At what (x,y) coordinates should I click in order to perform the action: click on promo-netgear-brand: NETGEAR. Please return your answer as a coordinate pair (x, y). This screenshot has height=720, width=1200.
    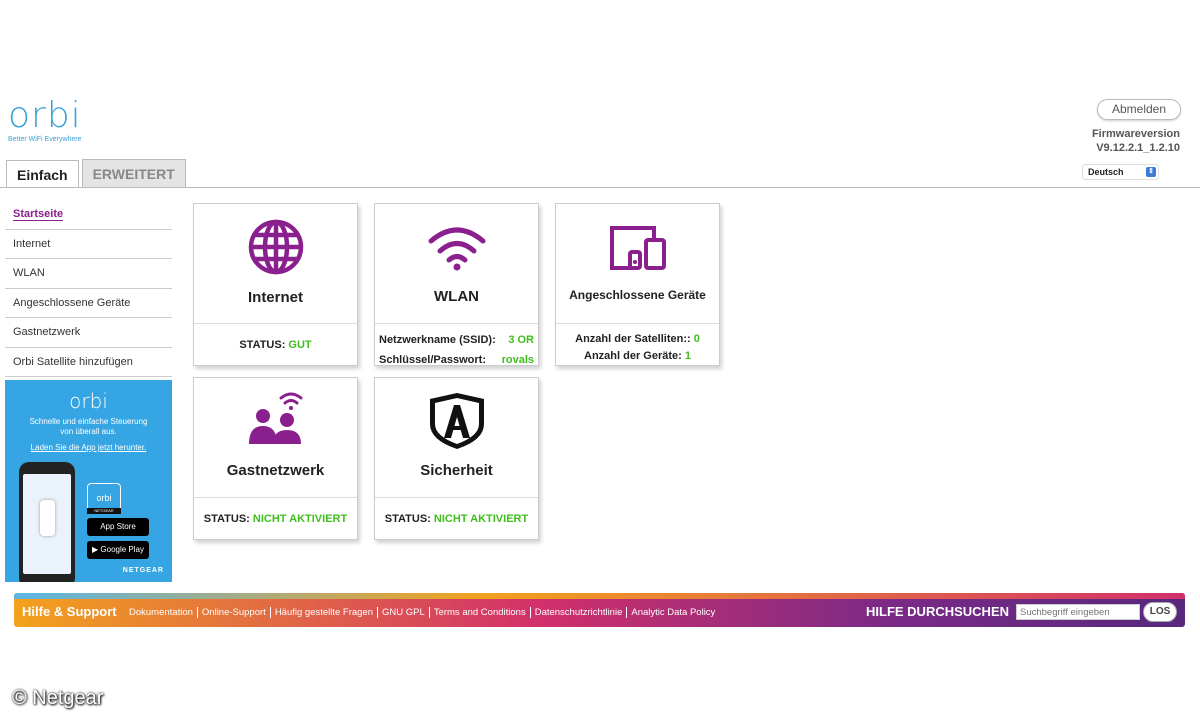
    Looking at the image, I should click on (143, 570).